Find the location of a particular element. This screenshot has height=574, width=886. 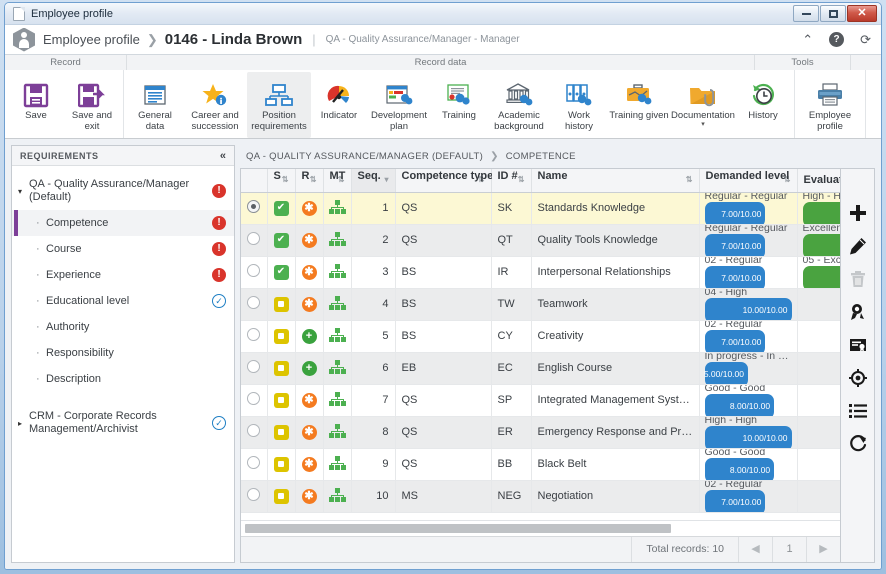

th-evaluated: Evaluated is located at coordinates (818, 181).